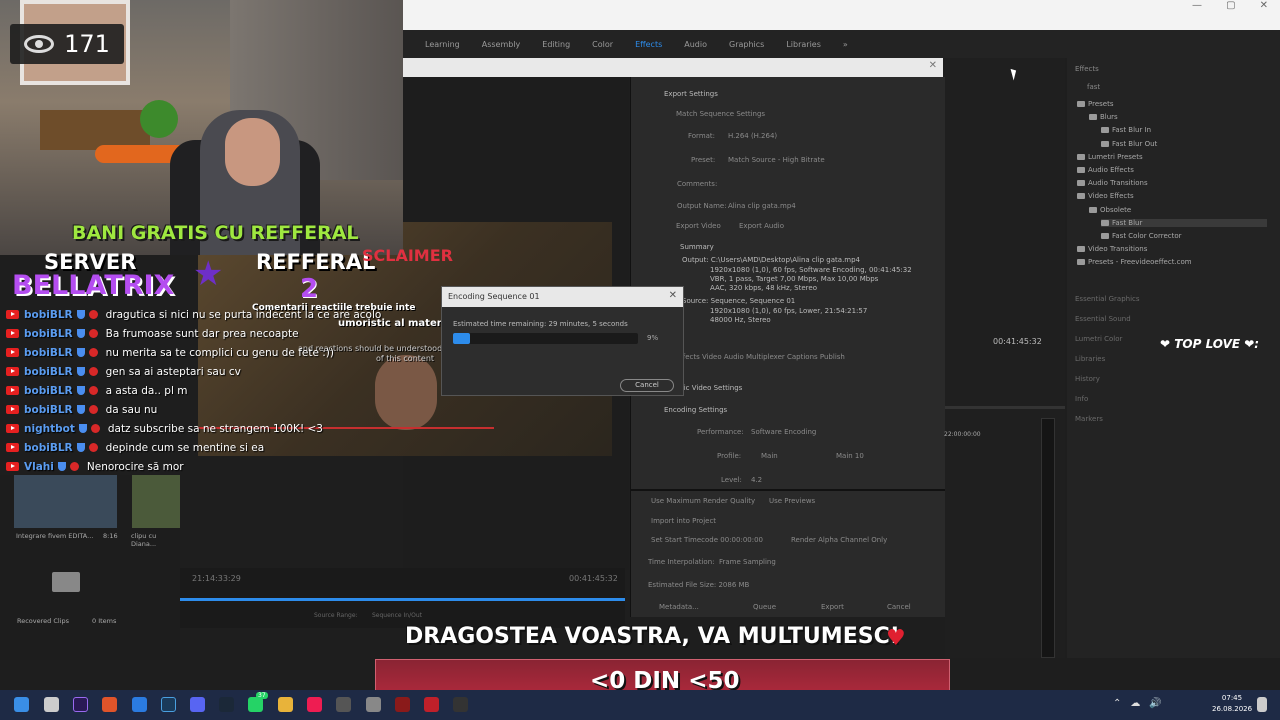 This screenshot has width=1280, height=720. What do you see at coordinates (720, 114) in the screenshot?
I see `match-seq-checkbox: Match Sequence Settings` at bounding box center [720, 114].